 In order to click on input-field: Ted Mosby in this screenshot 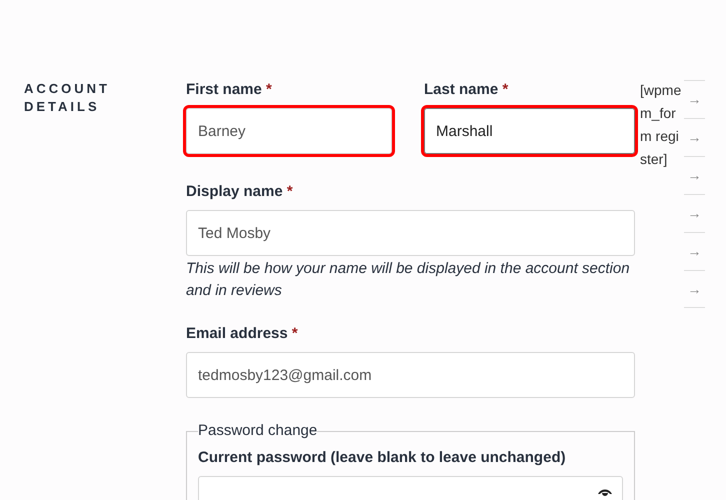, I will do `click(410, 233)`.